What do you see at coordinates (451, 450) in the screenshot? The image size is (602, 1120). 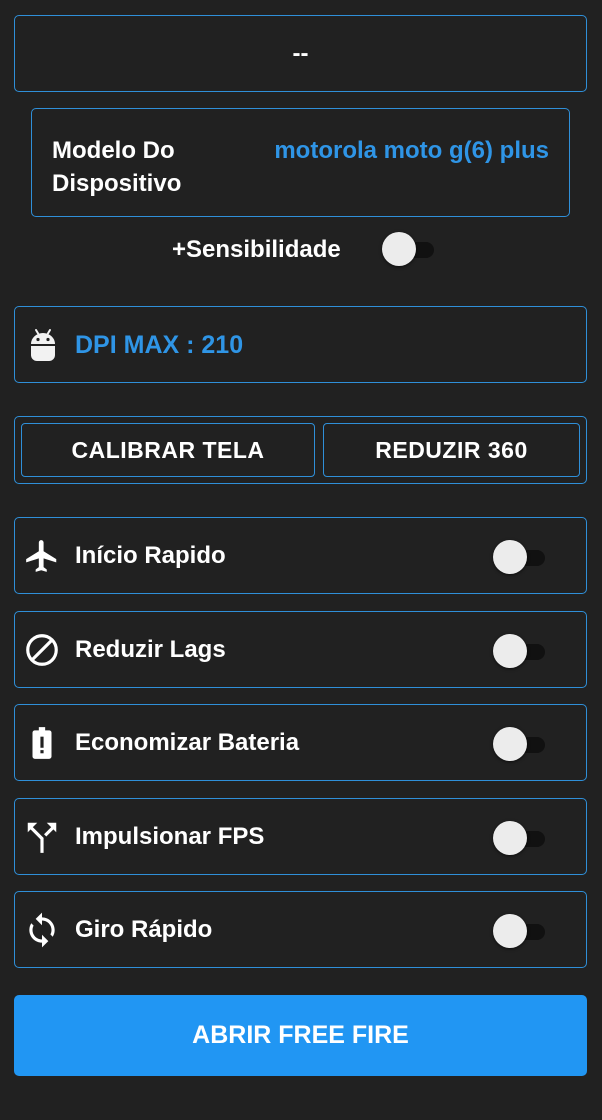 I see `reduce-360-button: REDUZIR 360` at bounding box center [451, 450].